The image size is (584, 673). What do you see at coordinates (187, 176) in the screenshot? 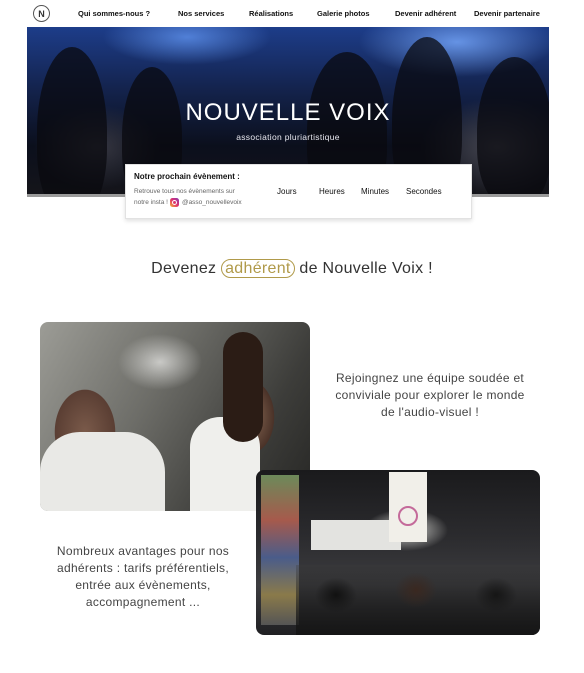
I see `event-card-title: Notre prochain évènement :` at bounding box center [187, 176].